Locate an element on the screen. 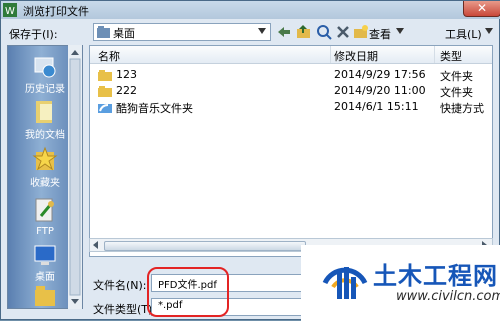 This screenshot has width=500, height=321. sidebar-item-label: 桌面 is located at coordinates (45, 277).